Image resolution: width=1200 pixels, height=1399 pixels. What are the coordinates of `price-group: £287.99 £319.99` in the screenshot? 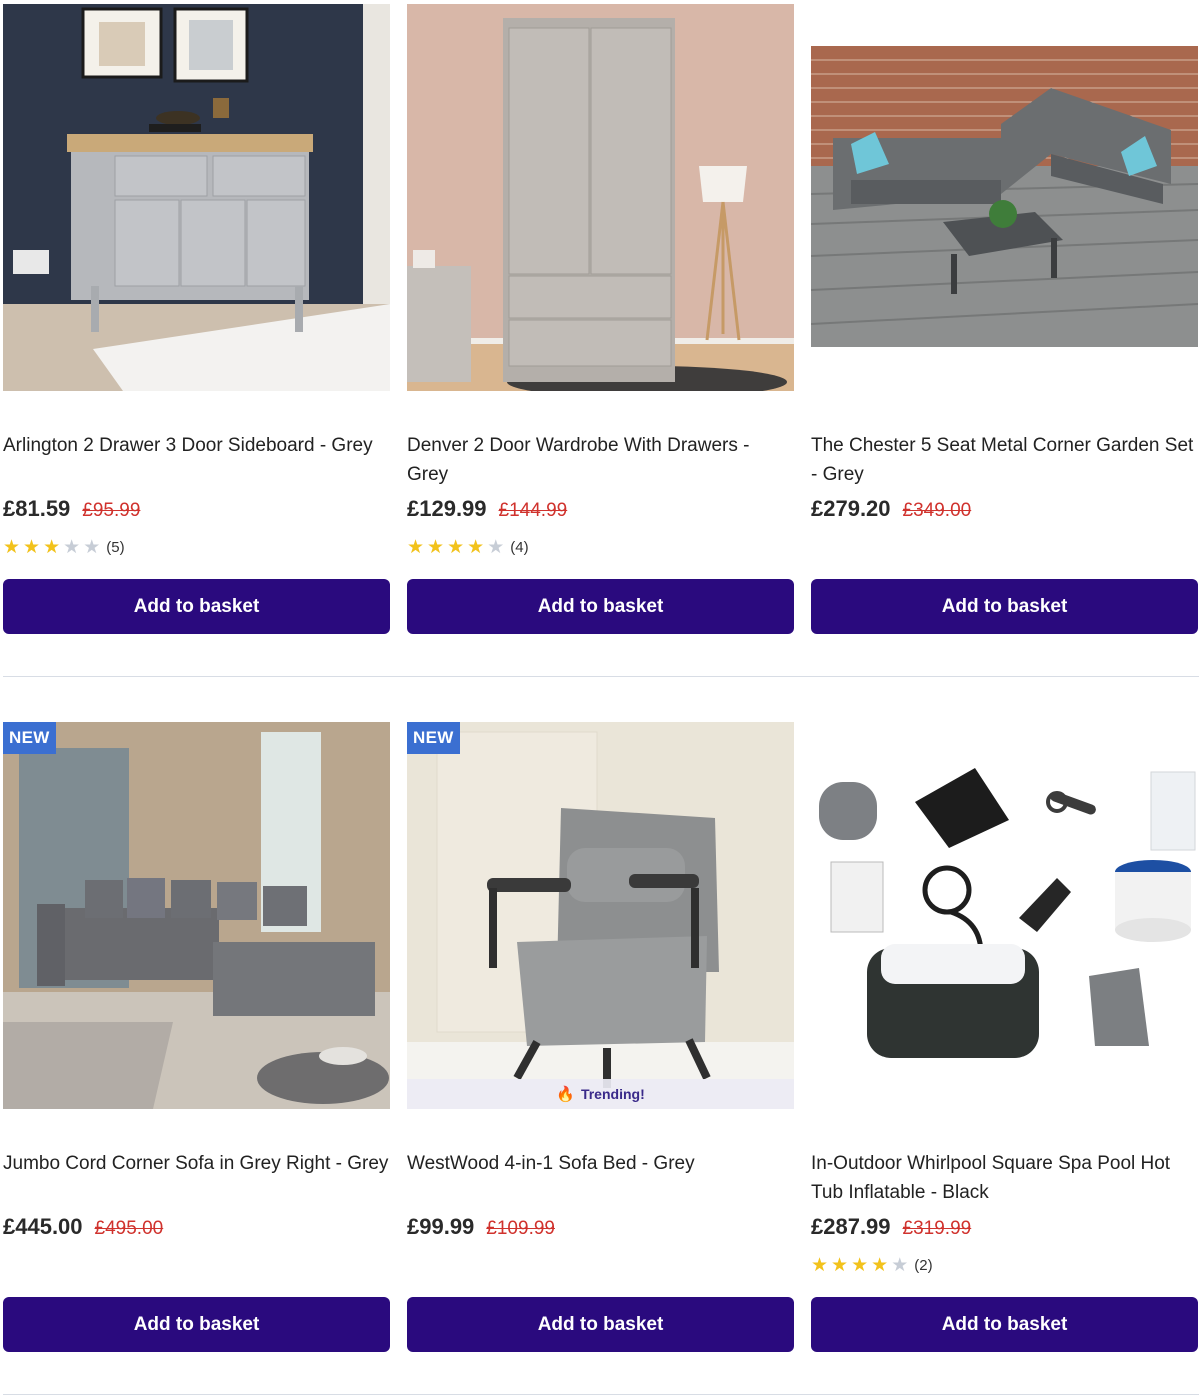 It's located at (891, 1227).